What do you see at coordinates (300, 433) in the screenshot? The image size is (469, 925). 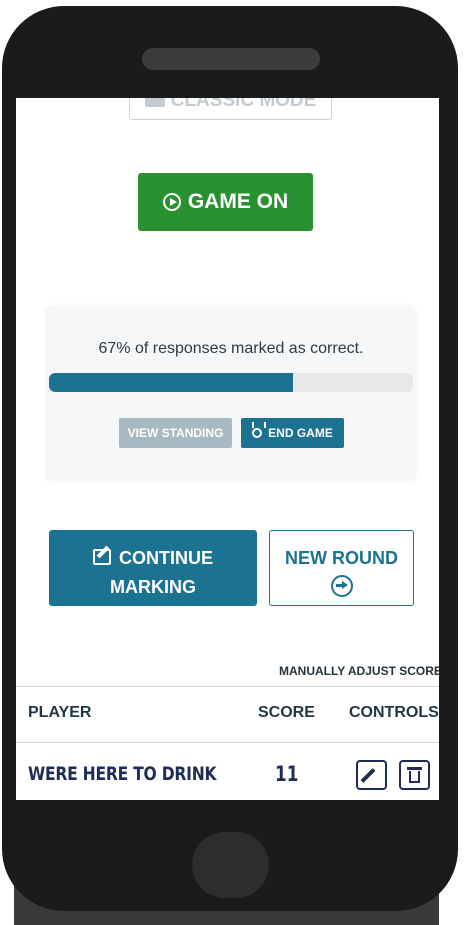 I see `end-game-label: END GAME` at bounding box center [300, 433].